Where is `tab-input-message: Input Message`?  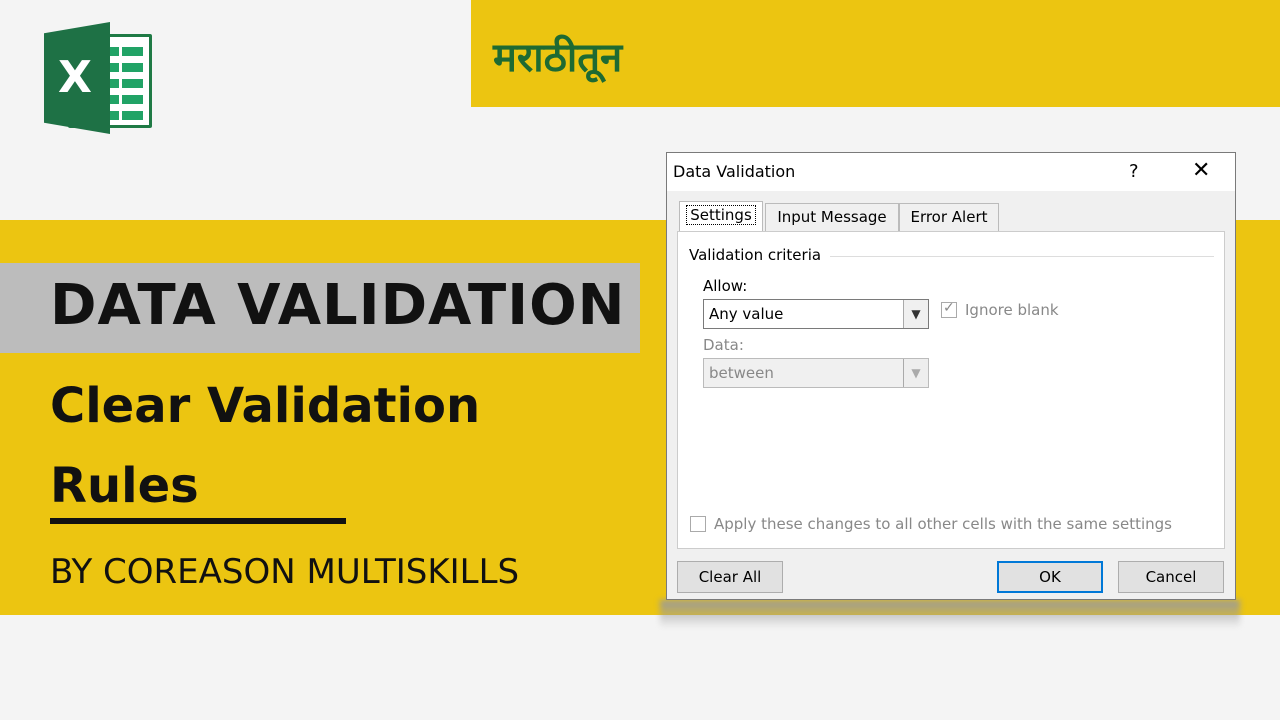
tab-input-message: Input Message is located at coordinates (832, 217).